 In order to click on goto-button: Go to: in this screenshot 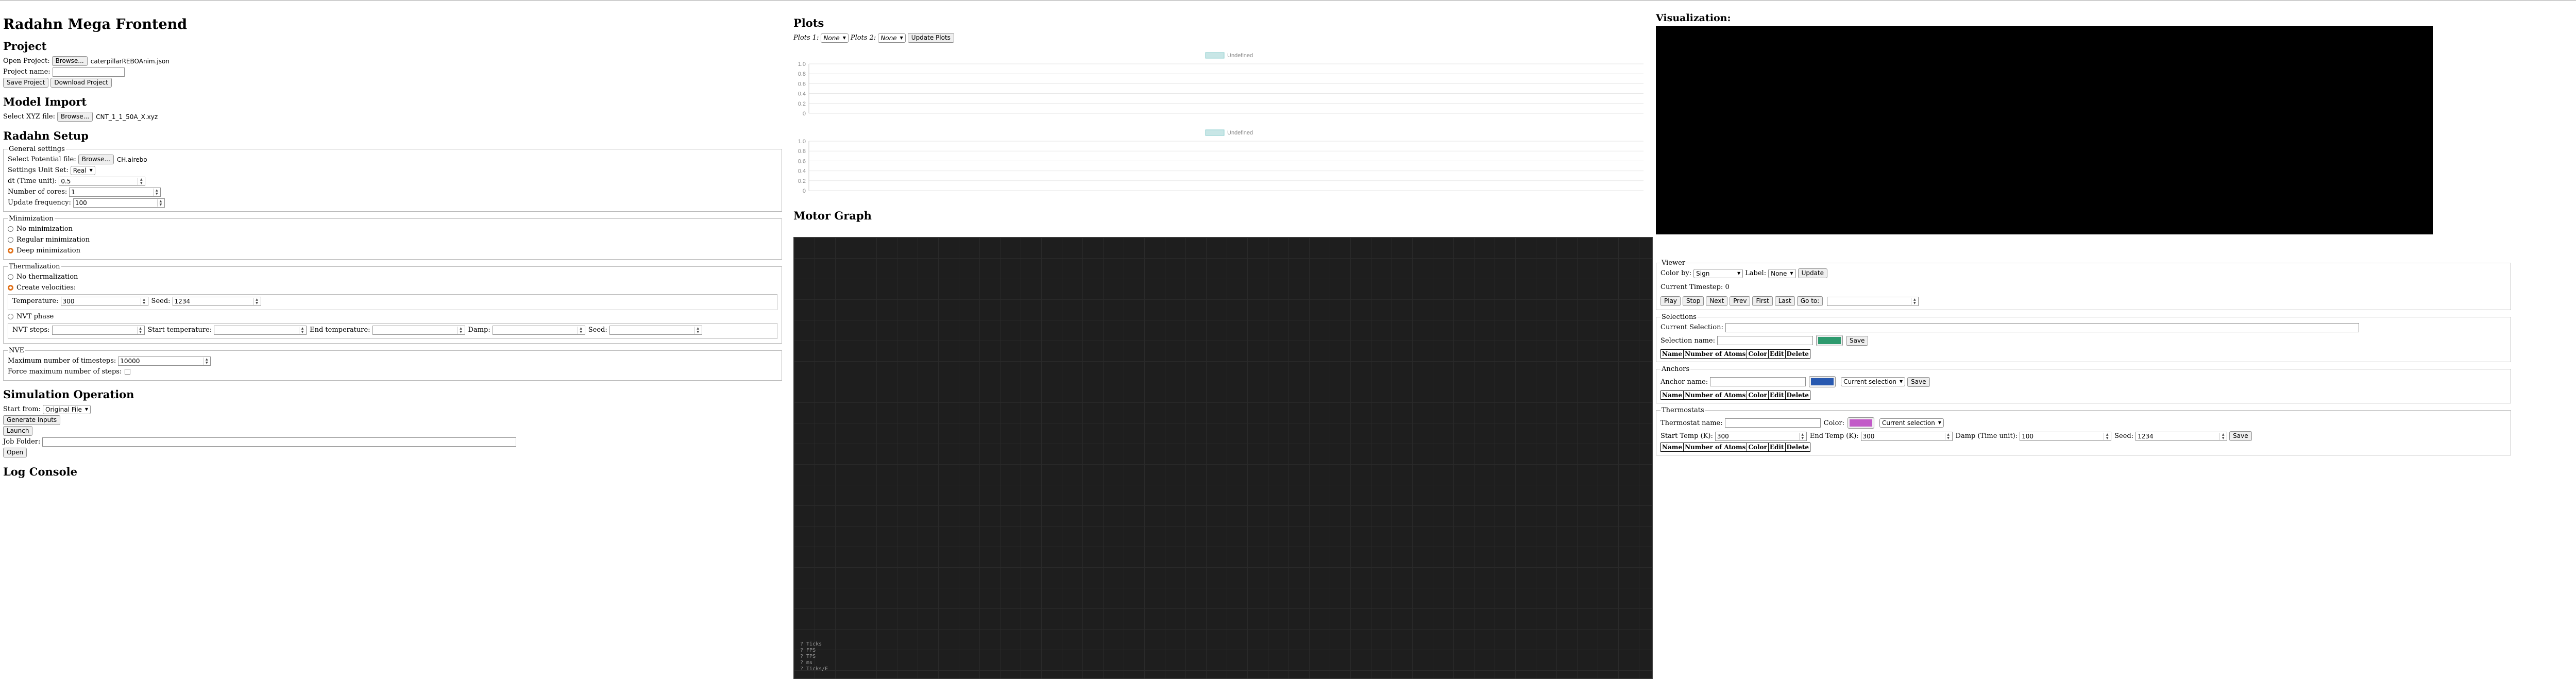, I will do `click(1810, 301)`.